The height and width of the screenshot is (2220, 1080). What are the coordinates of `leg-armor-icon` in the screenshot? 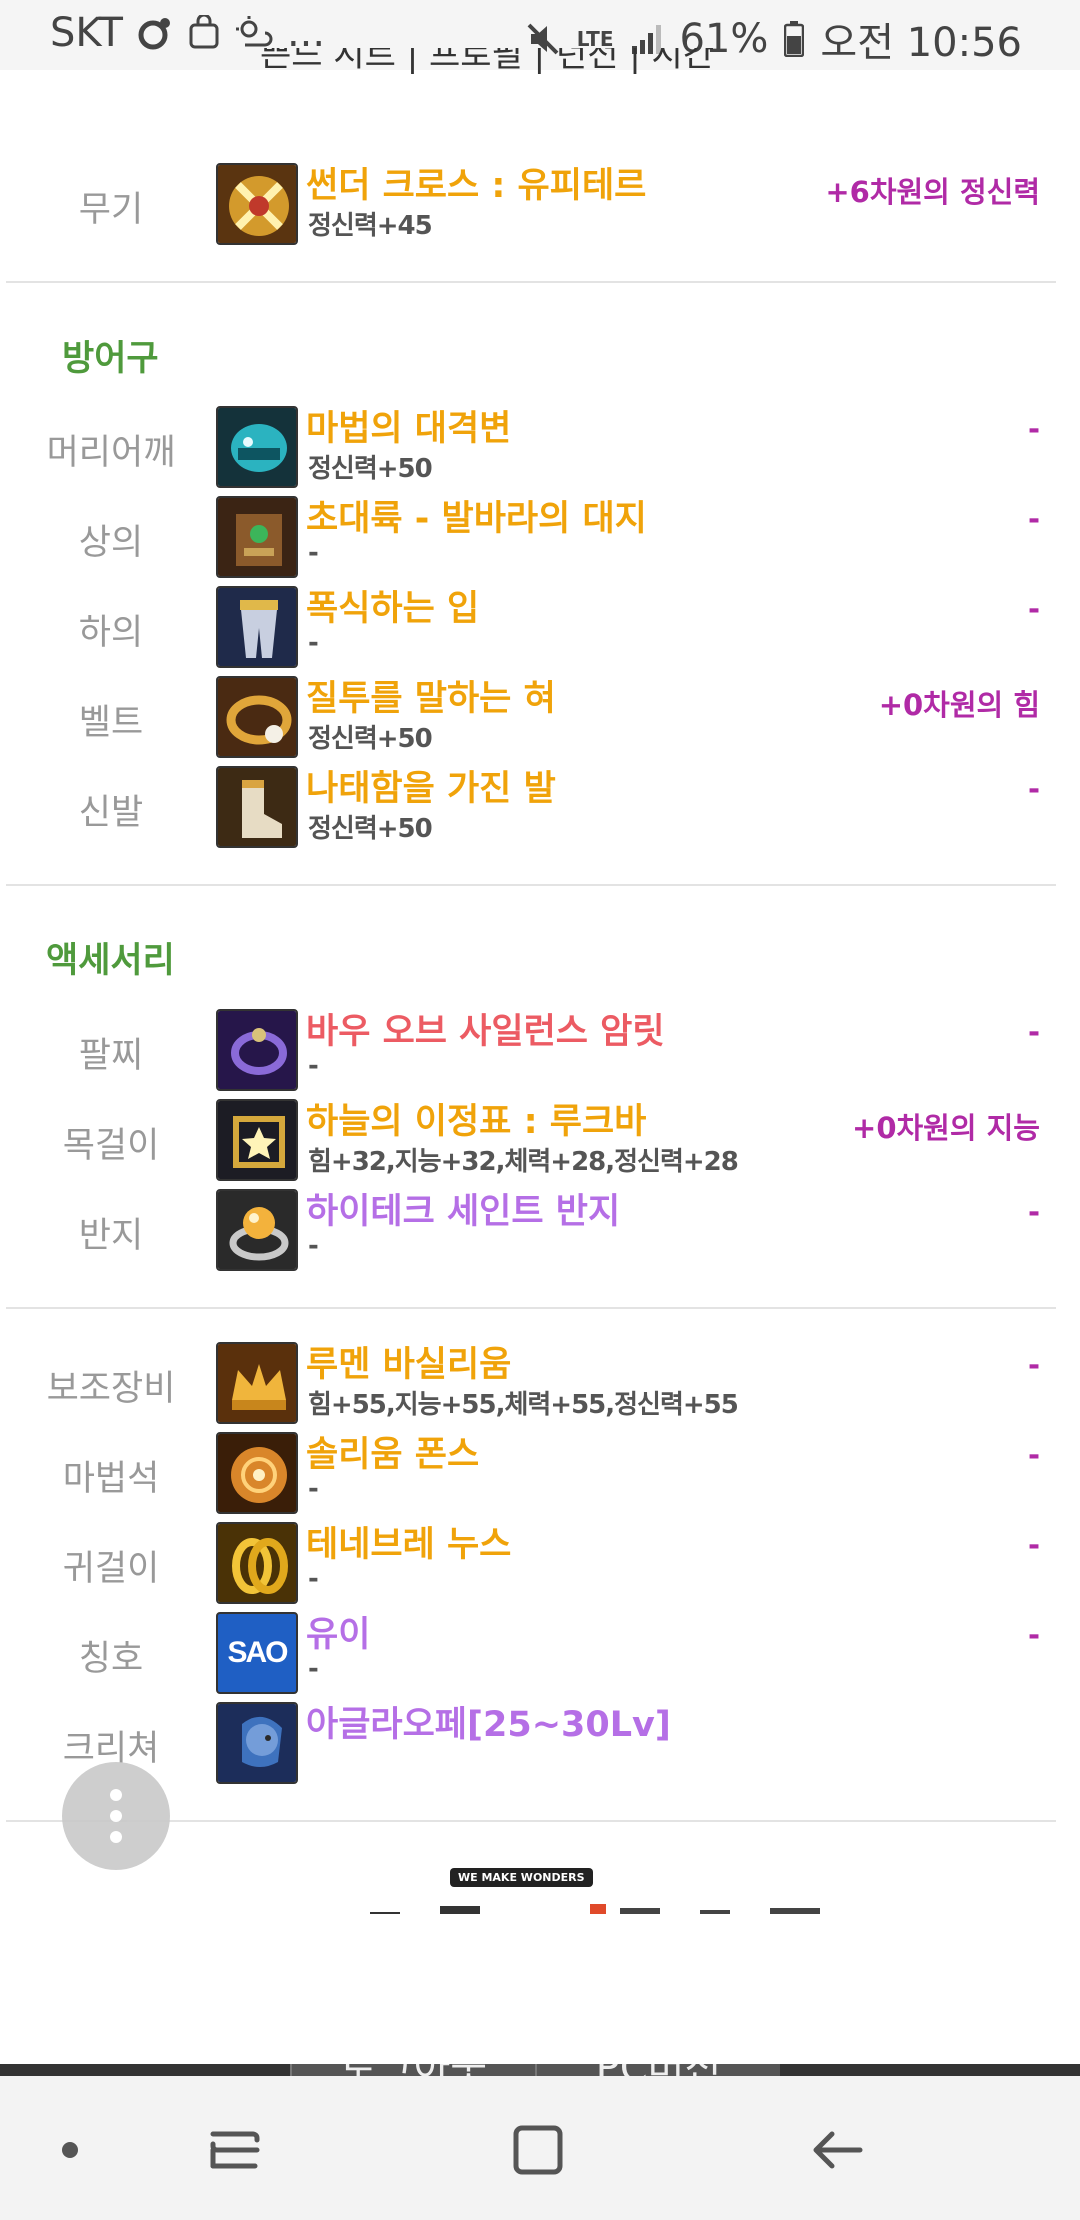 It's located at (257, 627).